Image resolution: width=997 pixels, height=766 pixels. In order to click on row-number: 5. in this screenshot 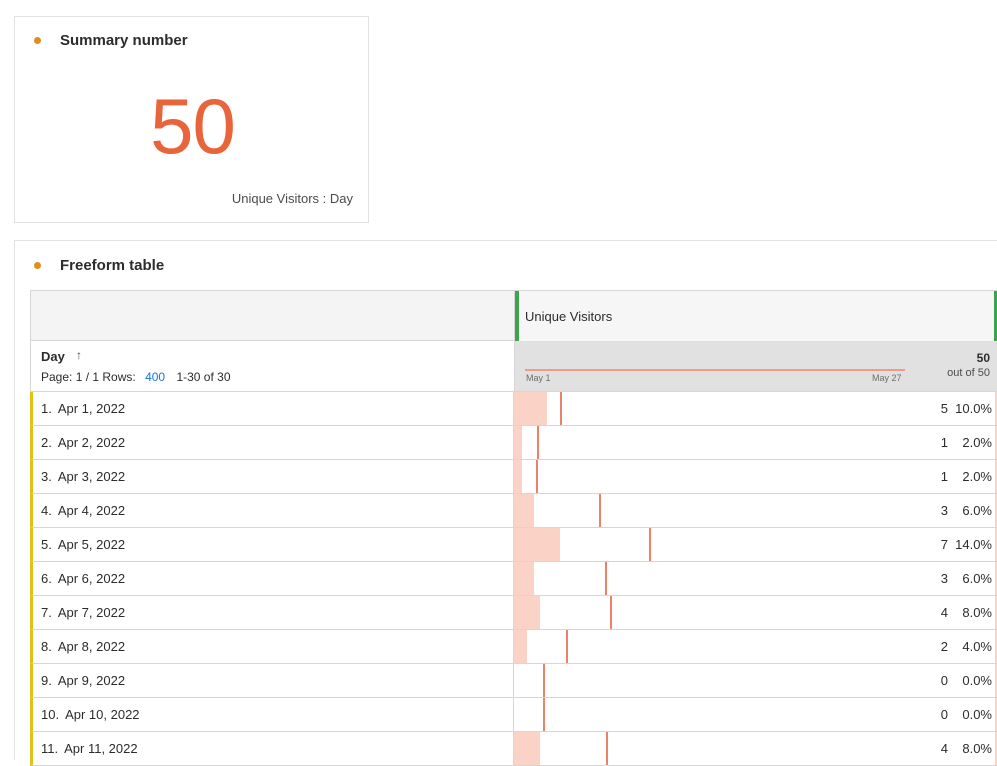, I will do `click(46, 544)`.